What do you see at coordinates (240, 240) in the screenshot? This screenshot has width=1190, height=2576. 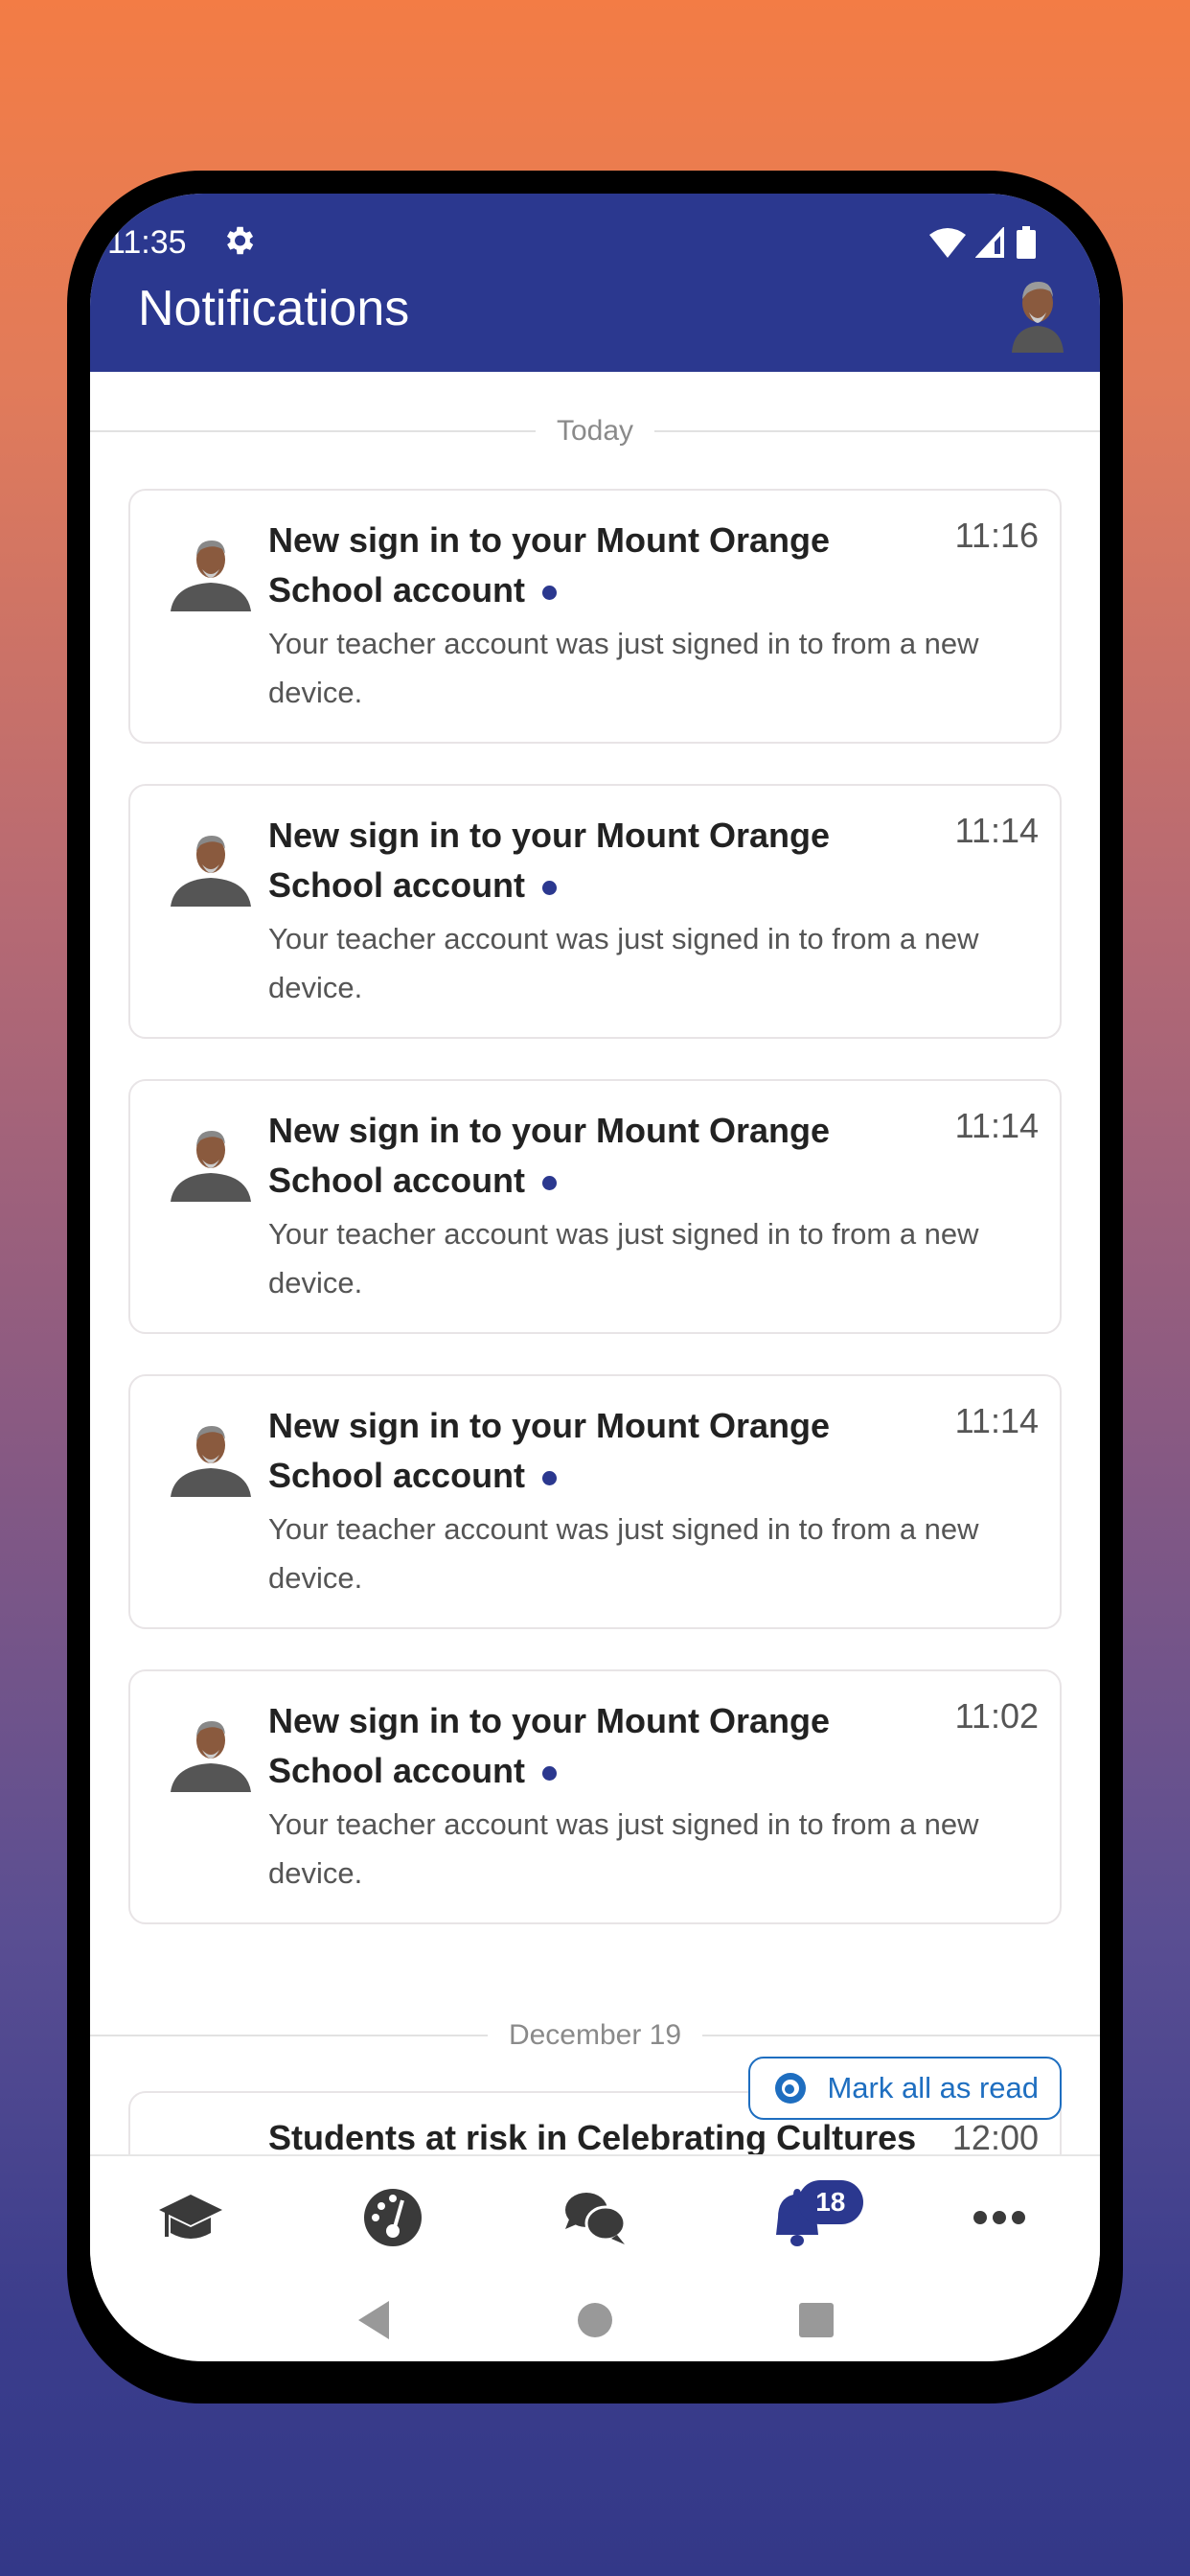 I see `gear-icon` at bounding box center [240, 240].